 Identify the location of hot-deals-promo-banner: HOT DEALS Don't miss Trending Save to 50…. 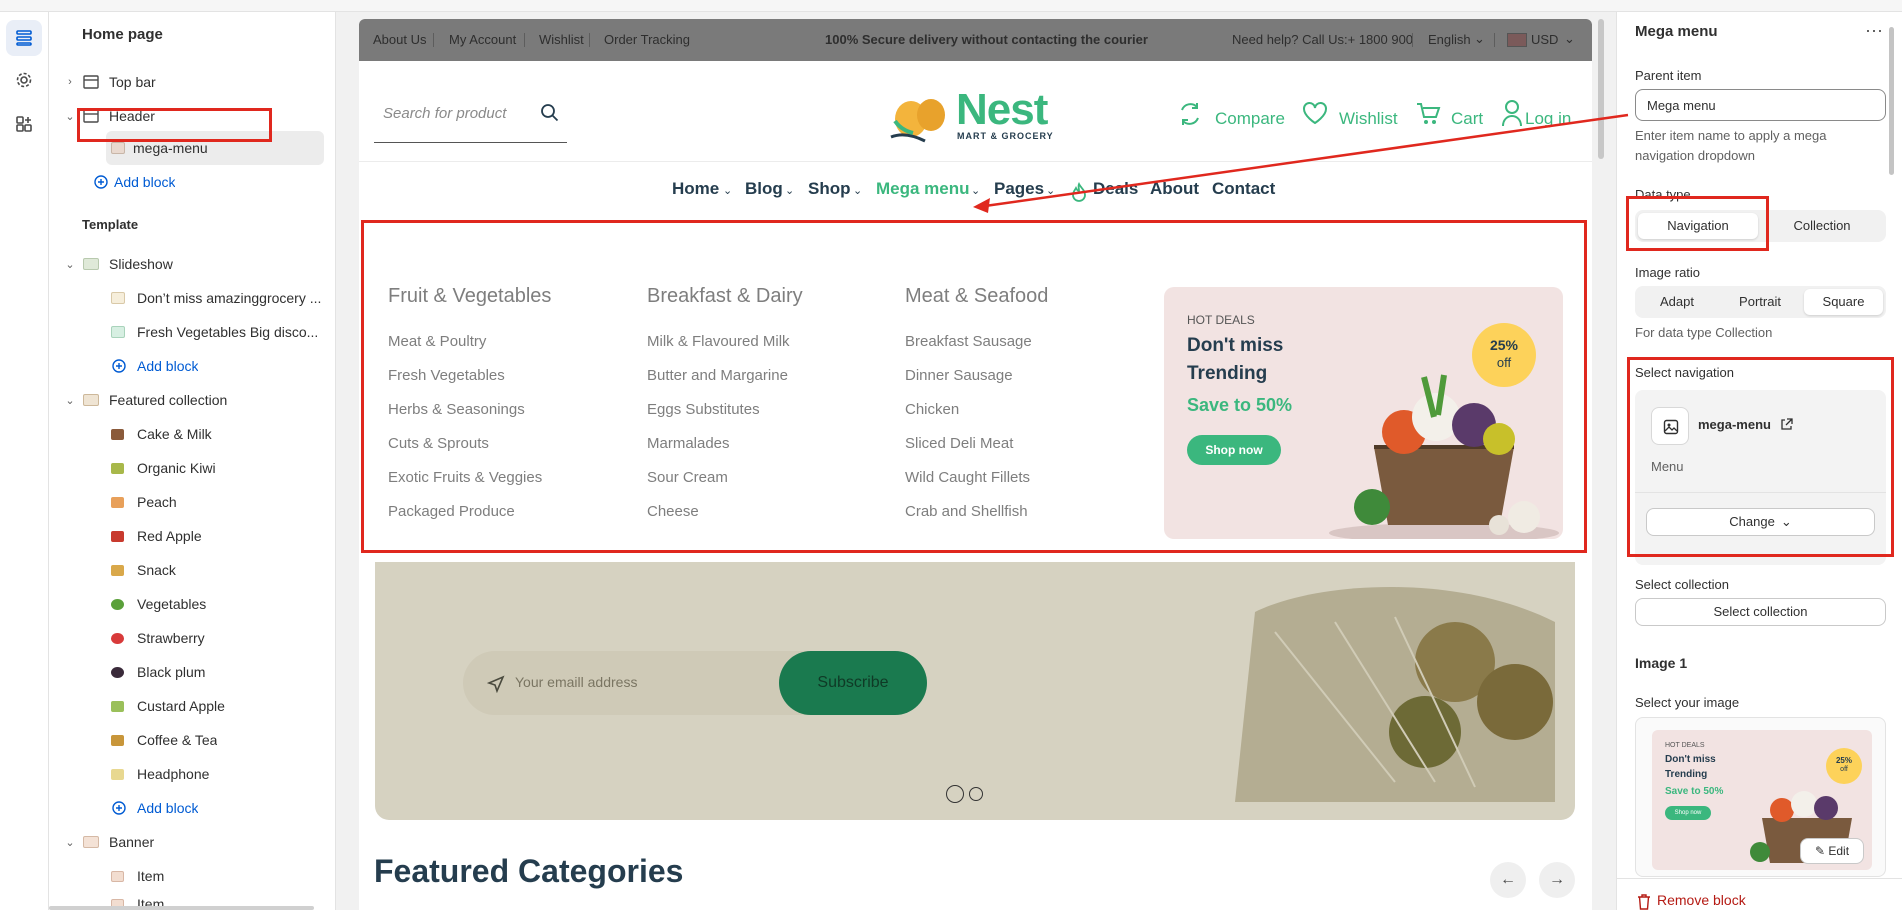
(1363, 413).